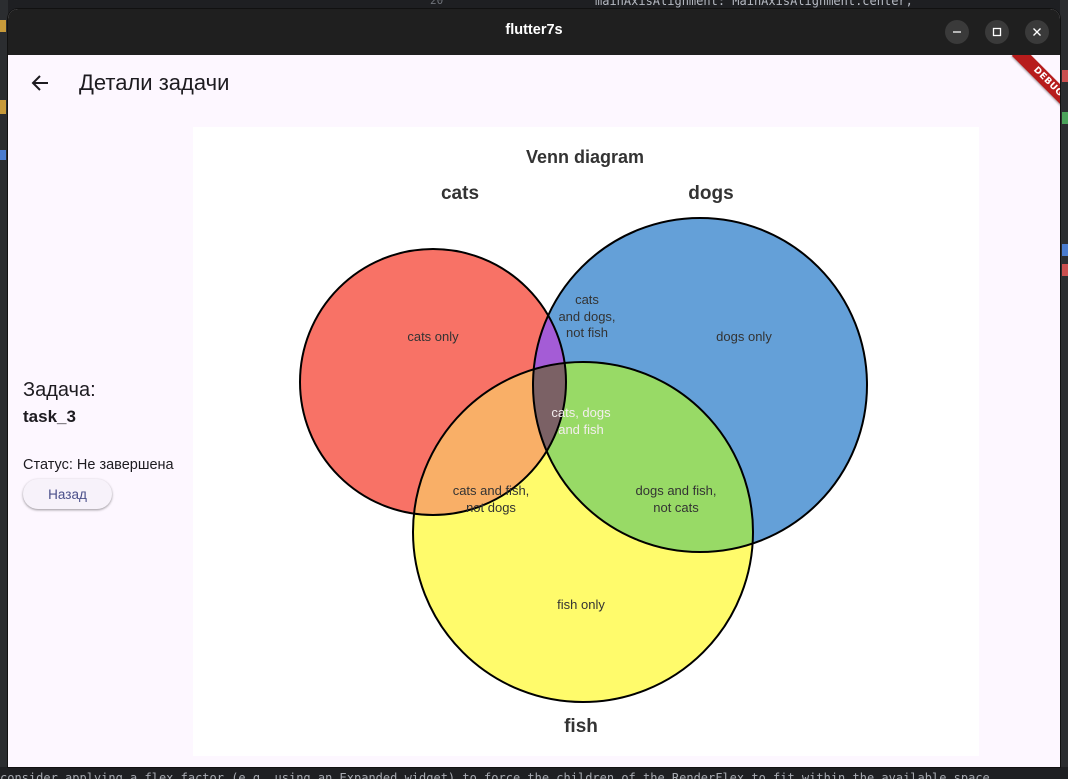  What do you see at coordinates (586, 316) in the screenshot?
I see `region-label-cats-dogs: and dogs,` at bounding box center [586, 316].